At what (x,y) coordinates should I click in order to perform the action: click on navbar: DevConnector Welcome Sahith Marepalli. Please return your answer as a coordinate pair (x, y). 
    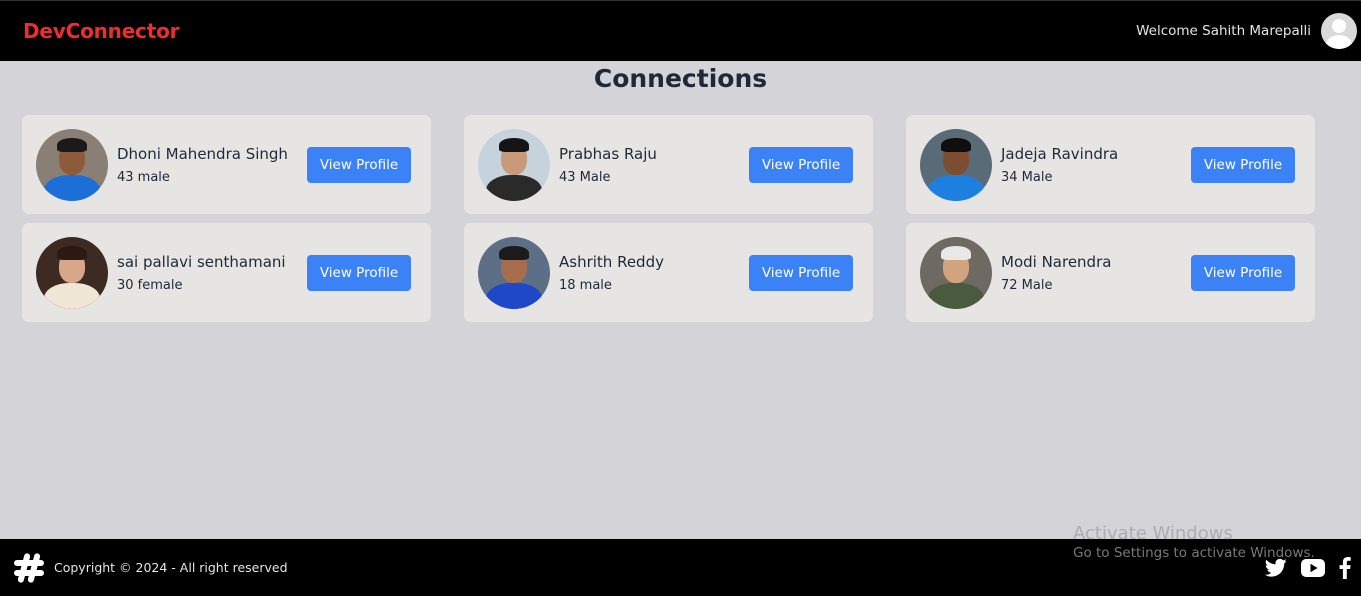
    Looking at the image, I should click on (680, 30).